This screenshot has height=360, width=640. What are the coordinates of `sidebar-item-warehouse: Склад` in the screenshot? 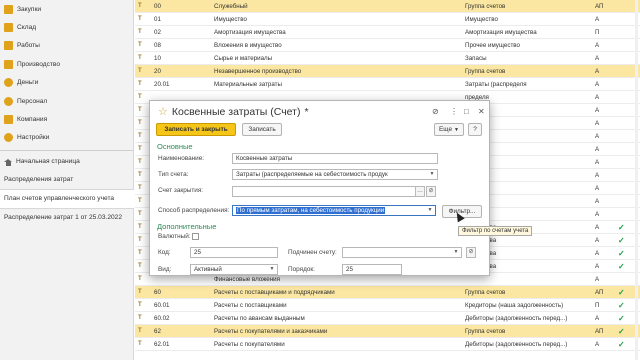 It's located at (66, 27).